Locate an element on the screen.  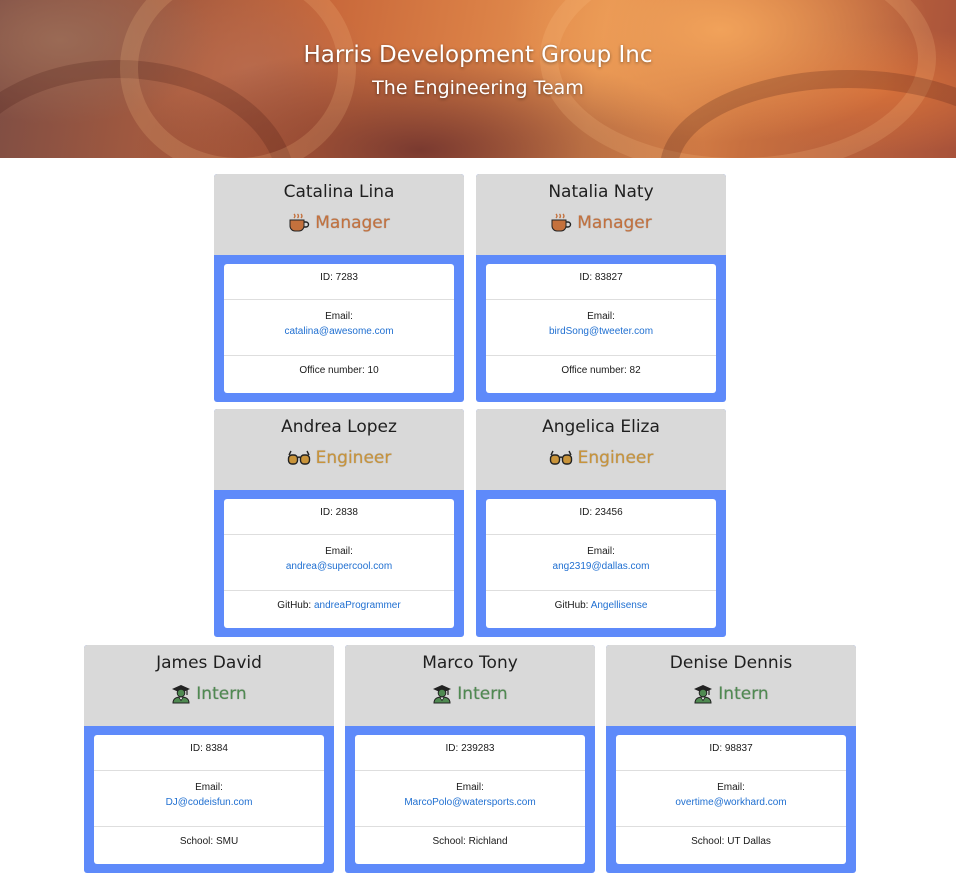
extra-row: School: UT Dallas is located at coordinates (731, 845).